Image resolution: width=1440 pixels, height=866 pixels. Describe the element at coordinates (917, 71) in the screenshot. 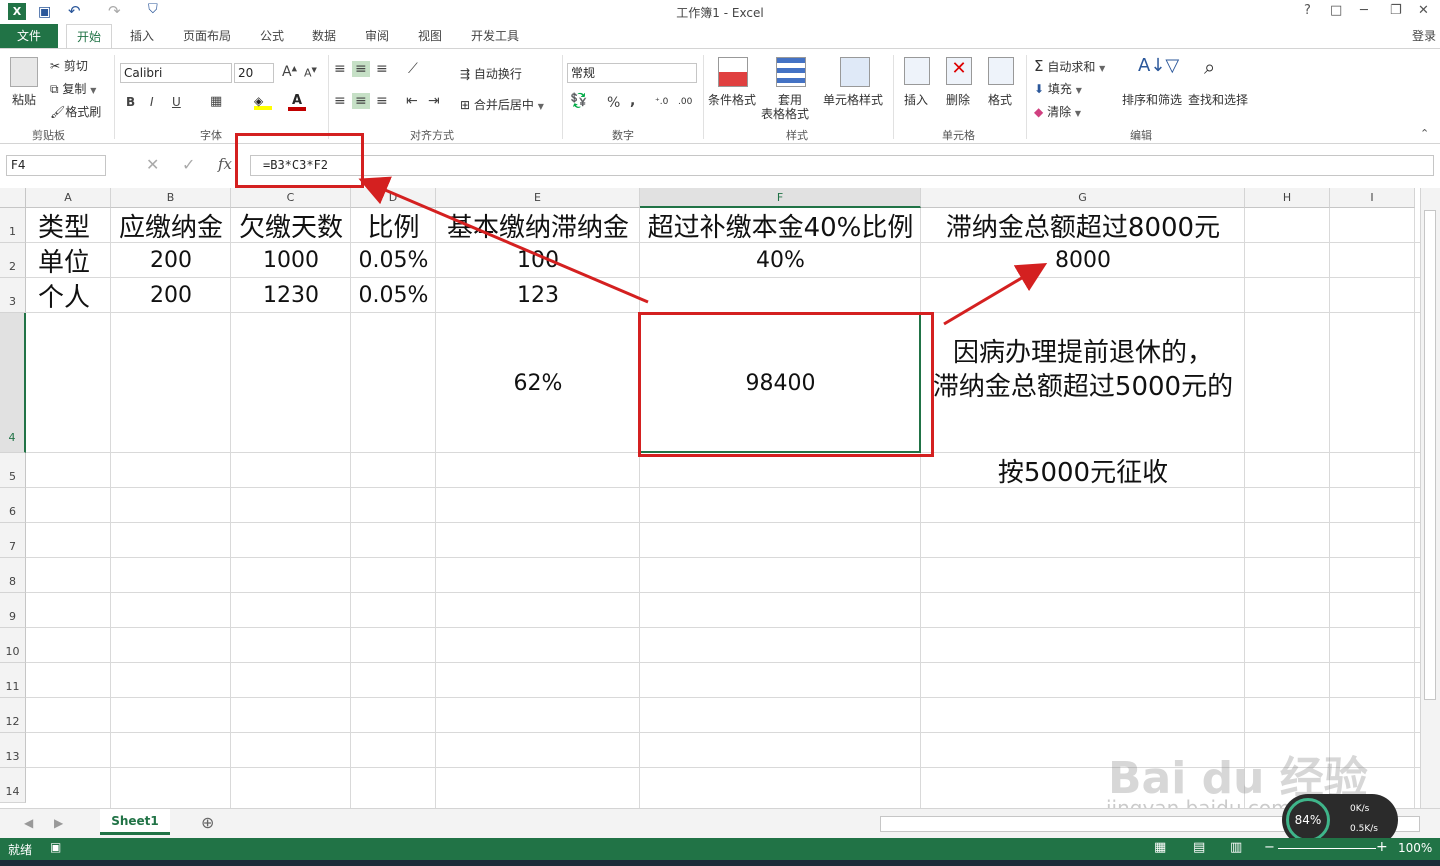

I see `insert-cells-icon` at that location.